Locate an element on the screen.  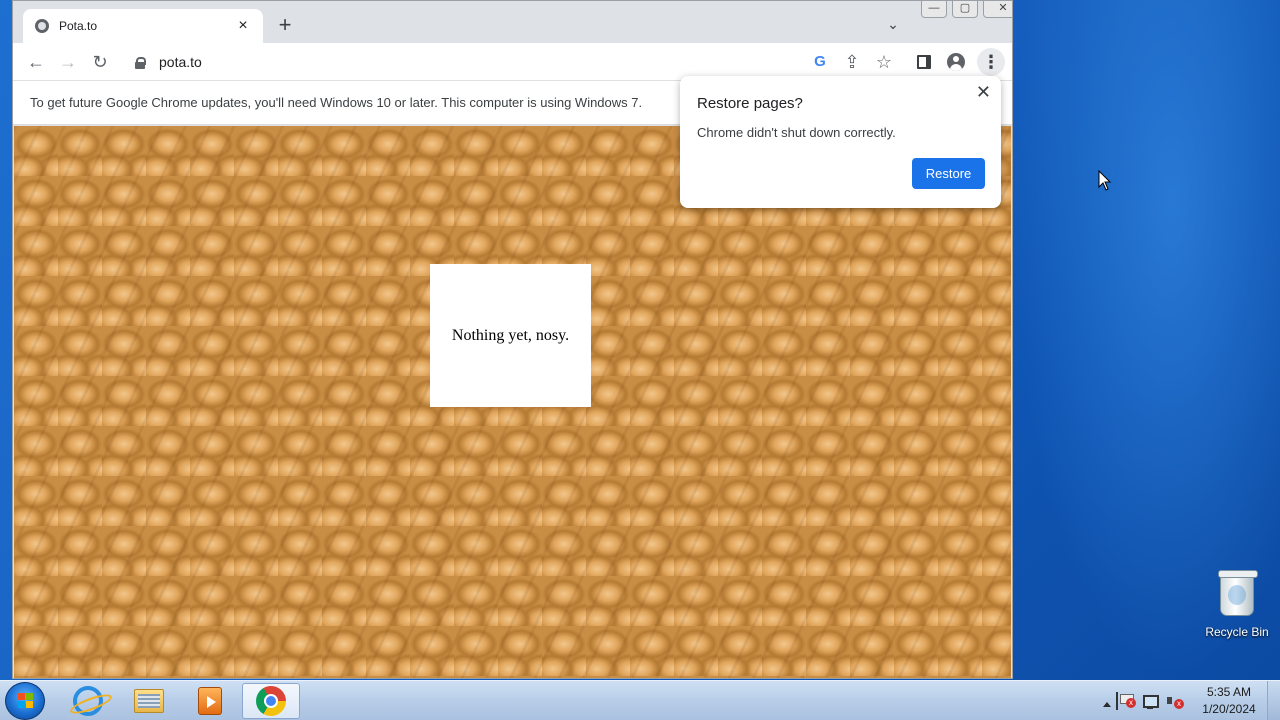
volume-muted-icon is located at coordinates (1175, 701).